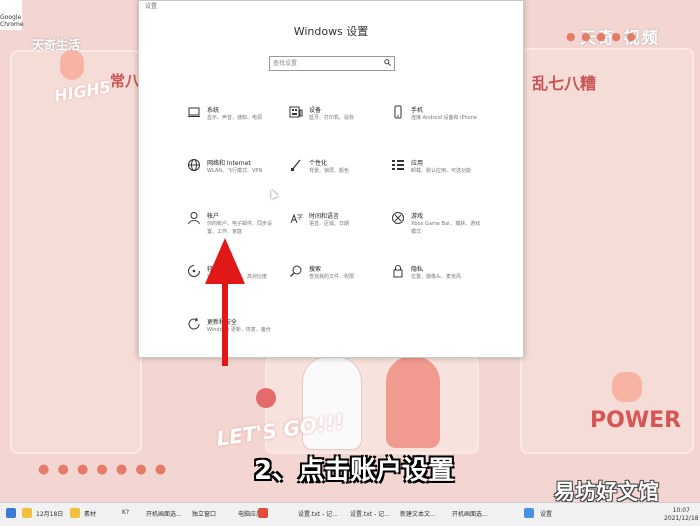  What do you see at coordinates (339, 228) in the screenshot?
I see `tile-time-language: 字 时间和语言 语音、区域、日期` at bounding box center [339, 228].